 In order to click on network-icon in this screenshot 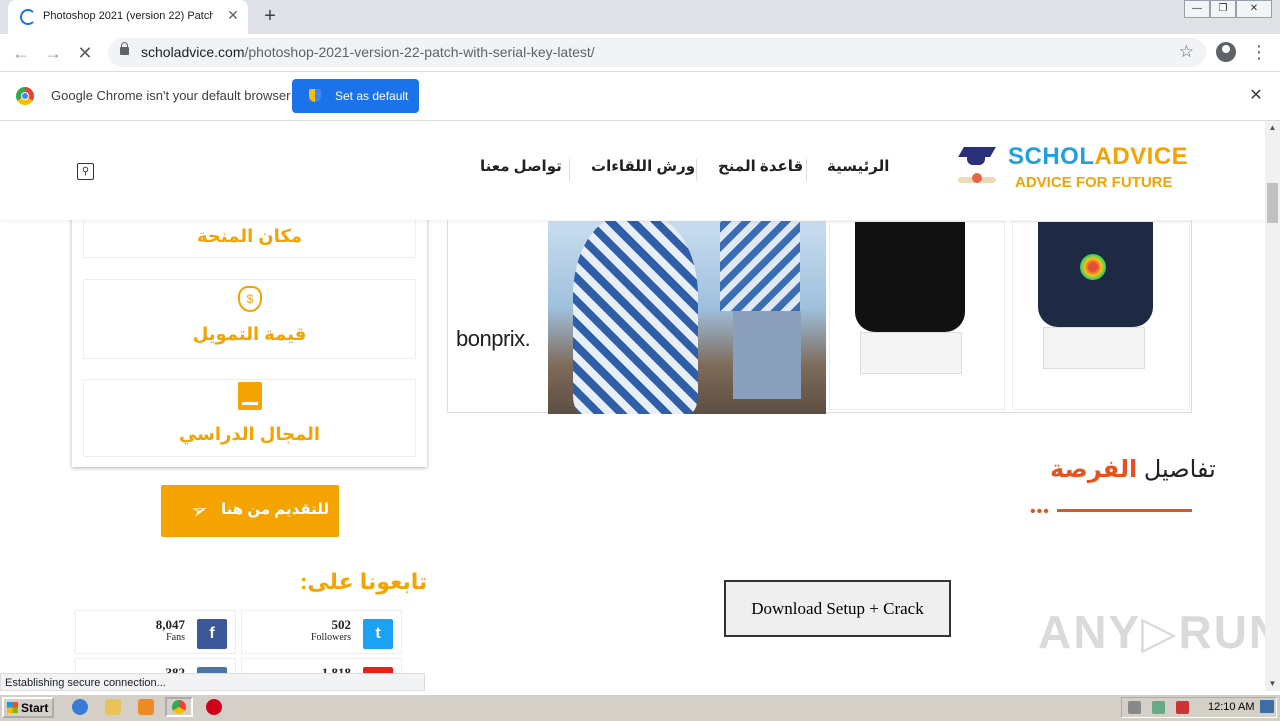, I will do `click(1158, 707)`.